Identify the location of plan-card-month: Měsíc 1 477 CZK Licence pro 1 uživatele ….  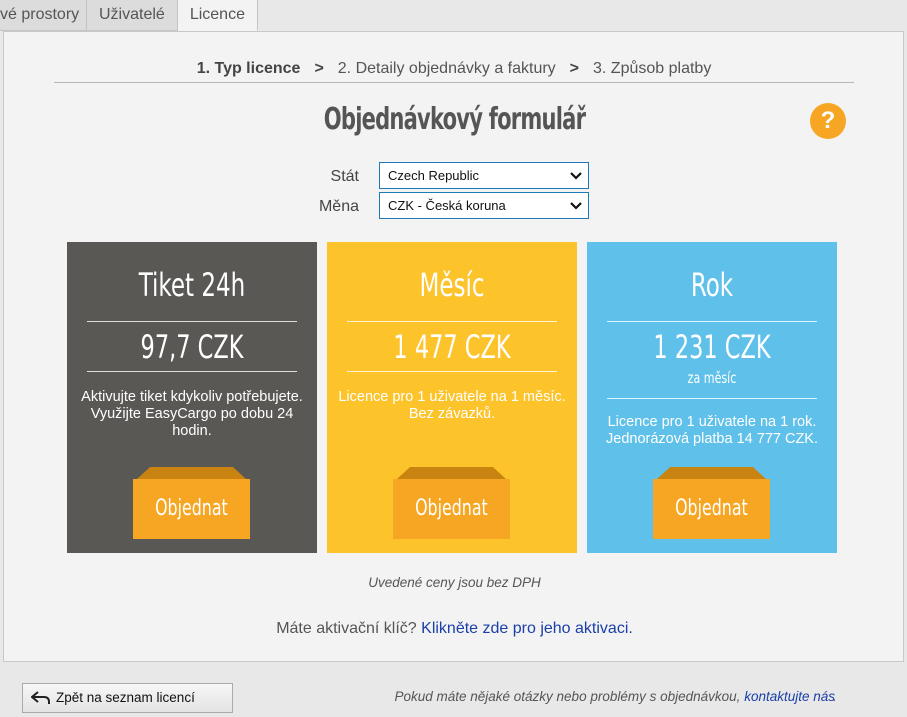
(452, 397).